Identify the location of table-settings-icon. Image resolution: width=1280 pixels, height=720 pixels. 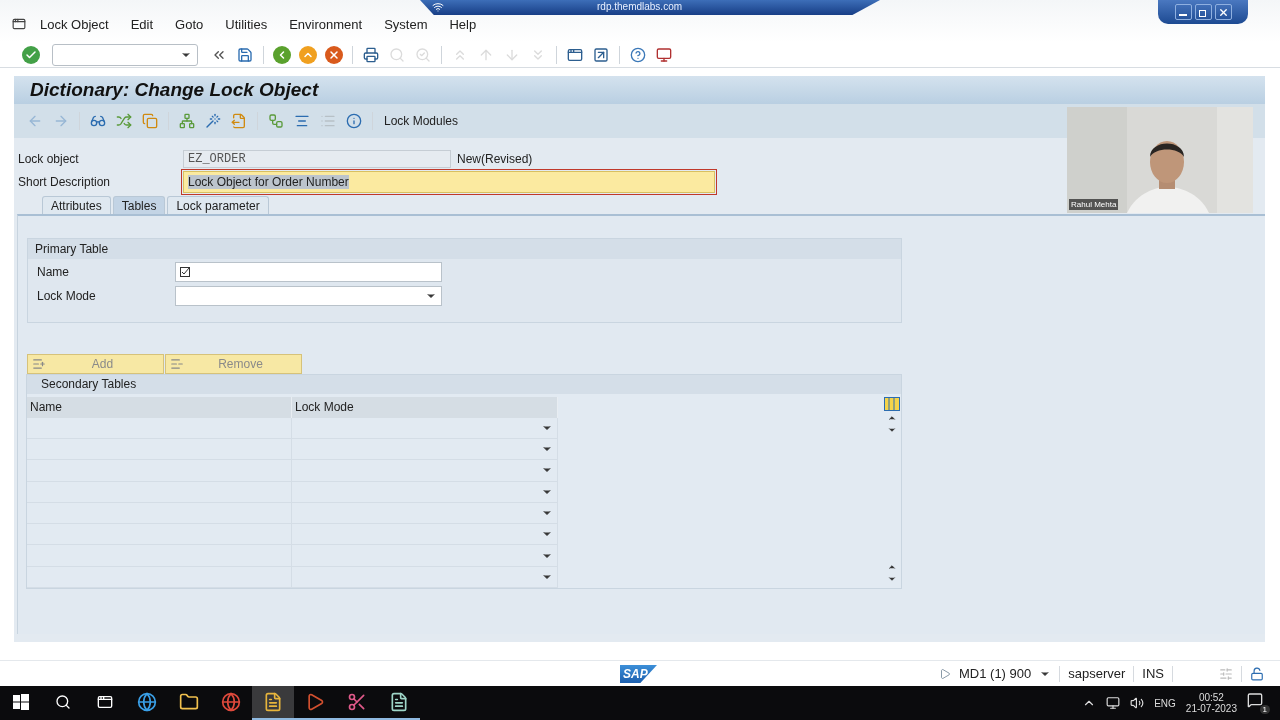
(892, 403).